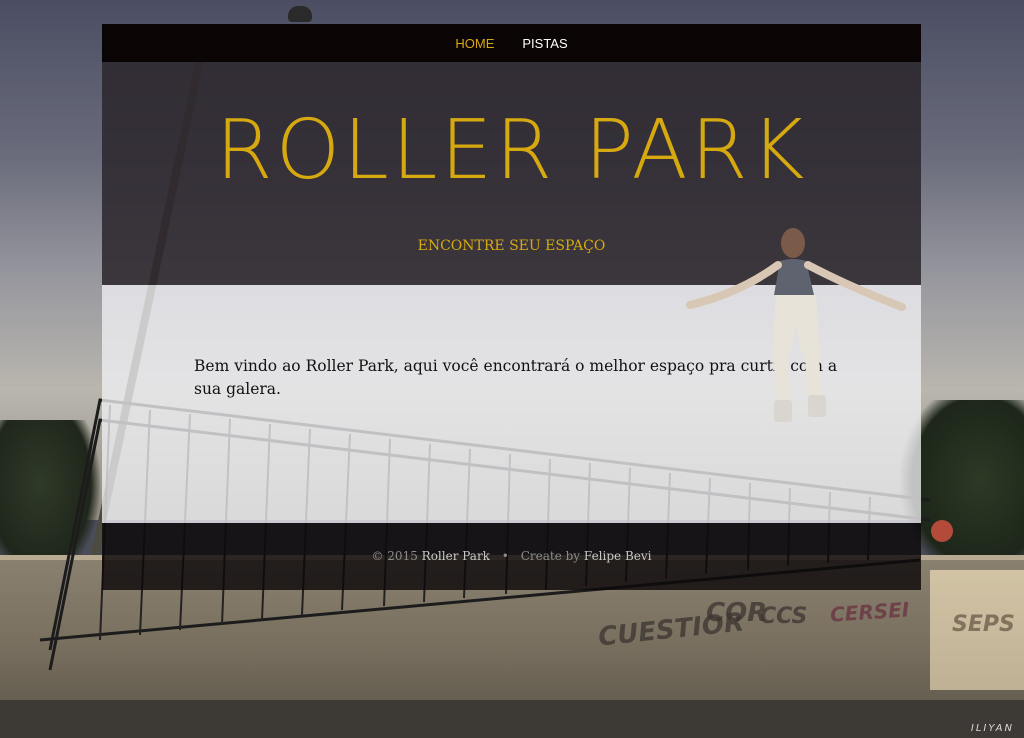 This screenshot has height=738, width=1024. What do you see at coordinates (394, 556) in the screenshot?
I see `footer-copyright: © 2015` at bounding box center [394, 556].